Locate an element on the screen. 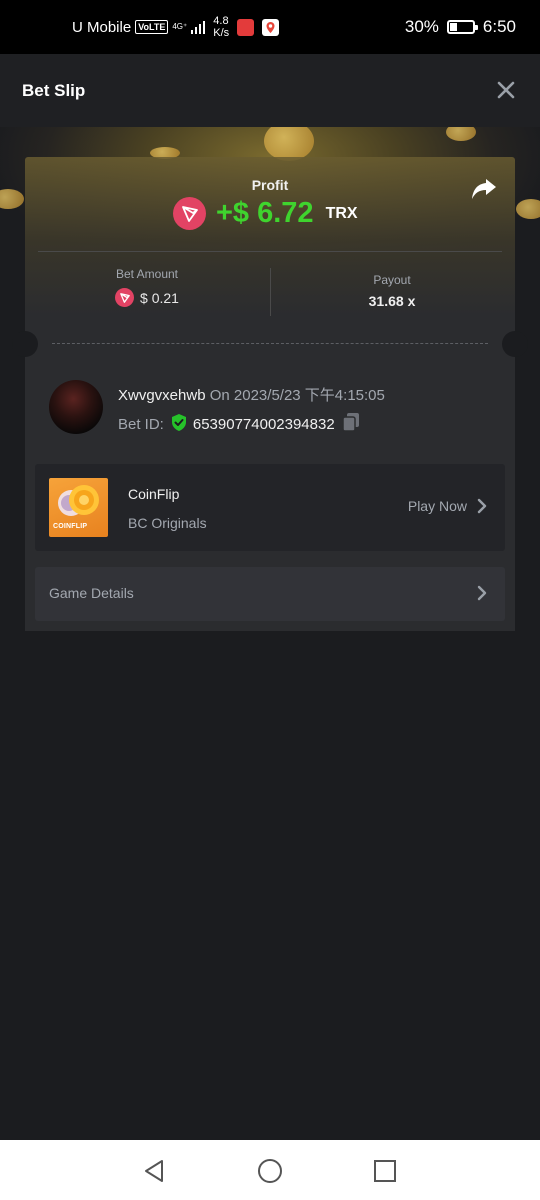  bet-on-label: On is located at coordinates (219, 395).